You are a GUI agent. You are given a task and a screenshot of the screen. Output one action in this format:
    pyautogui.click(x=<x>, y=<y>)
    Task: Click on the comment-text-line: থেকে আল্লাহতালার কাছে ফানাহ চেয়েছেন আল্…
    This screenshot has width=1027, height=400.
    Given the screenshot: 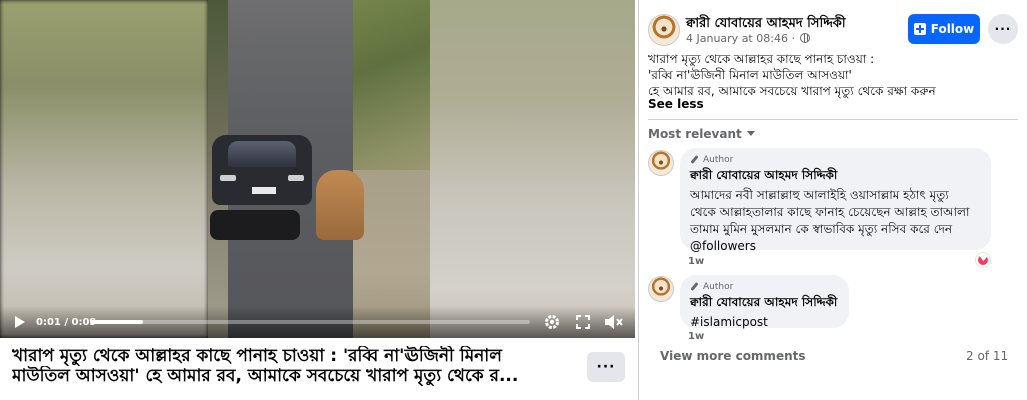 What is the action you would take?
    pyautogui.click(x=830, y=212)
    